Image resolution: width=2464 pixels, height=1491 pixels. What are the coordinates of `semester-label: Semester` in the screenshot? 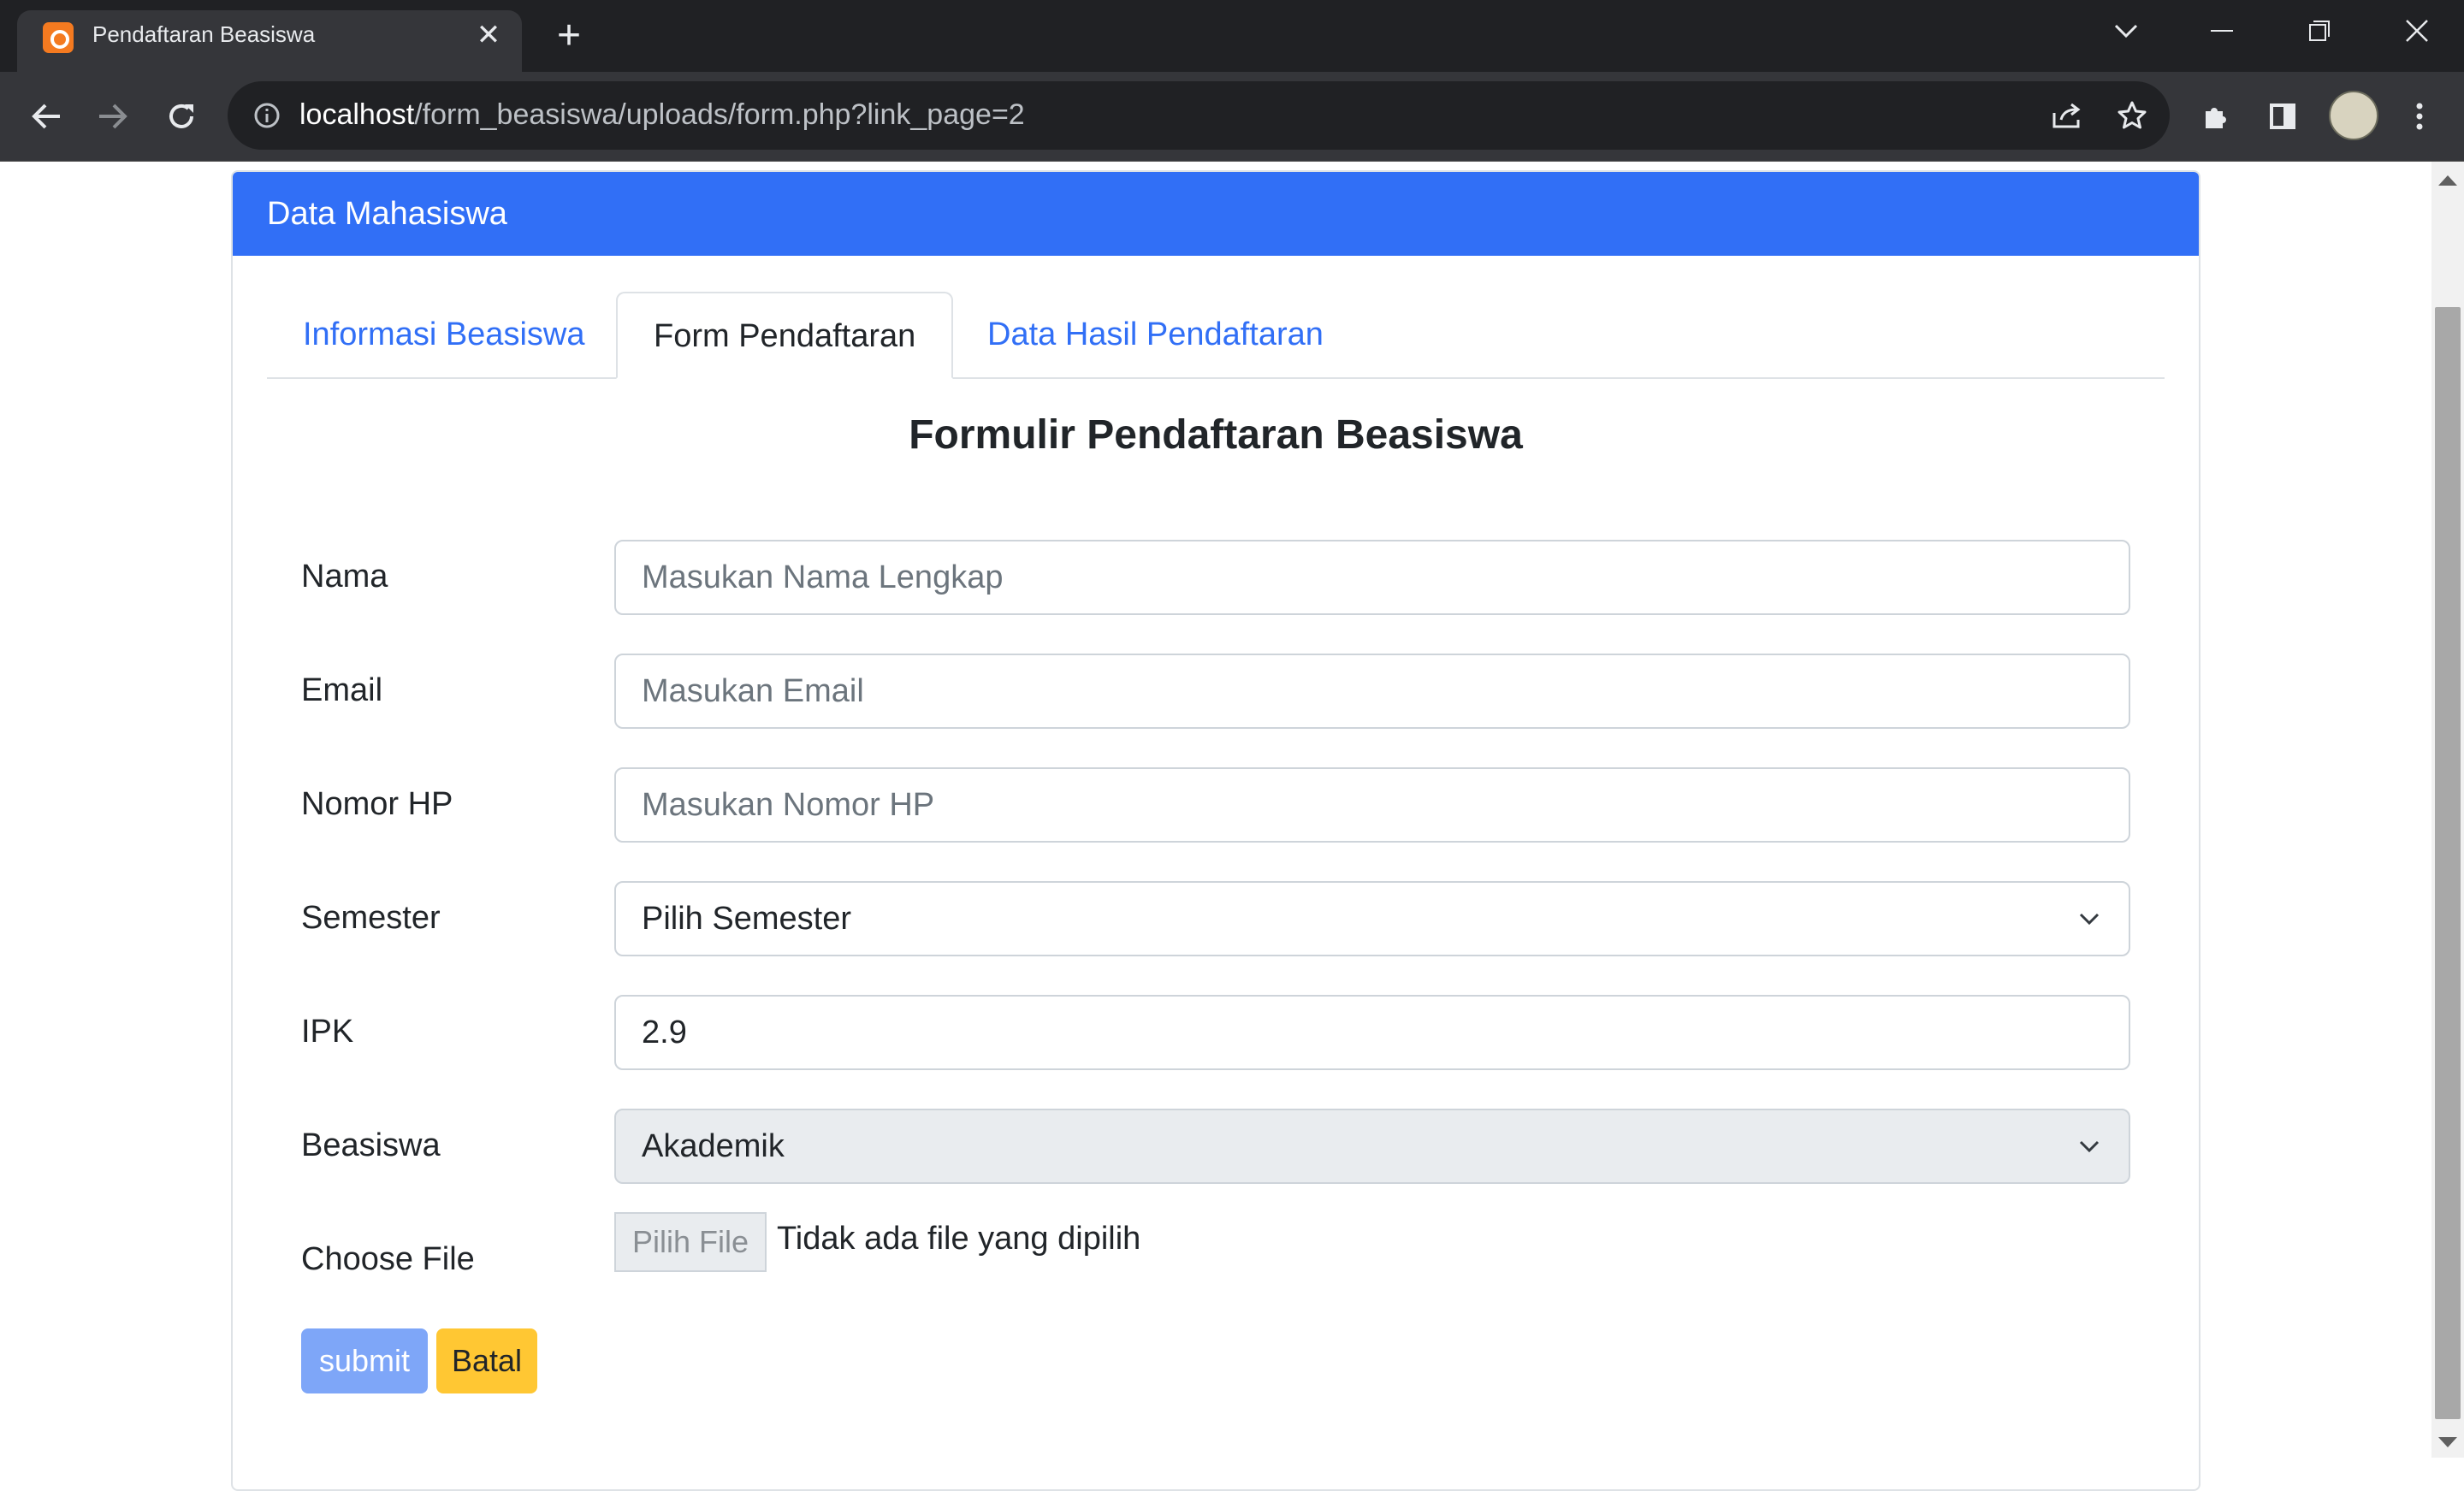 It's located at (371, 918).